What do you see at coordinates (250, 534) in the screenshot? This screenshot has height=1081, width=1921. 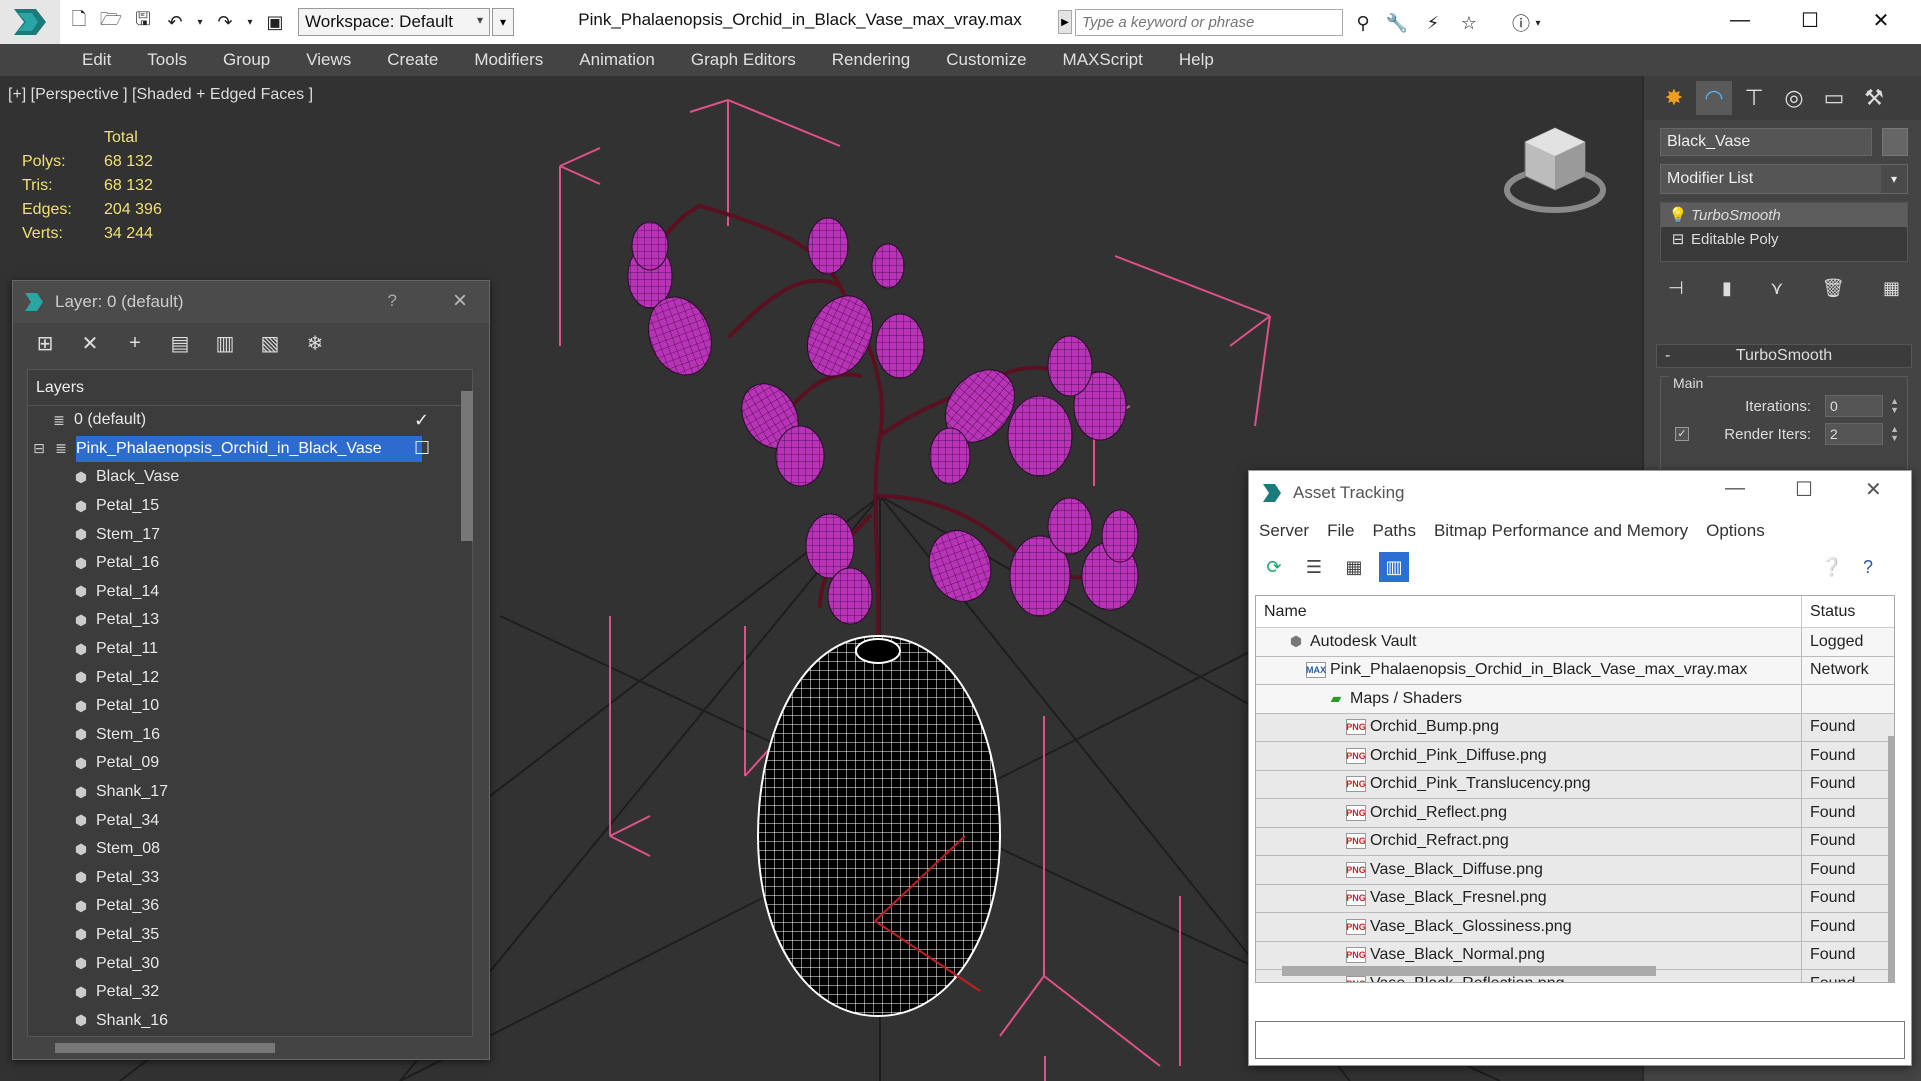 I see `object-row: ⬢ Stem_17` at bounding box center [250, 534].